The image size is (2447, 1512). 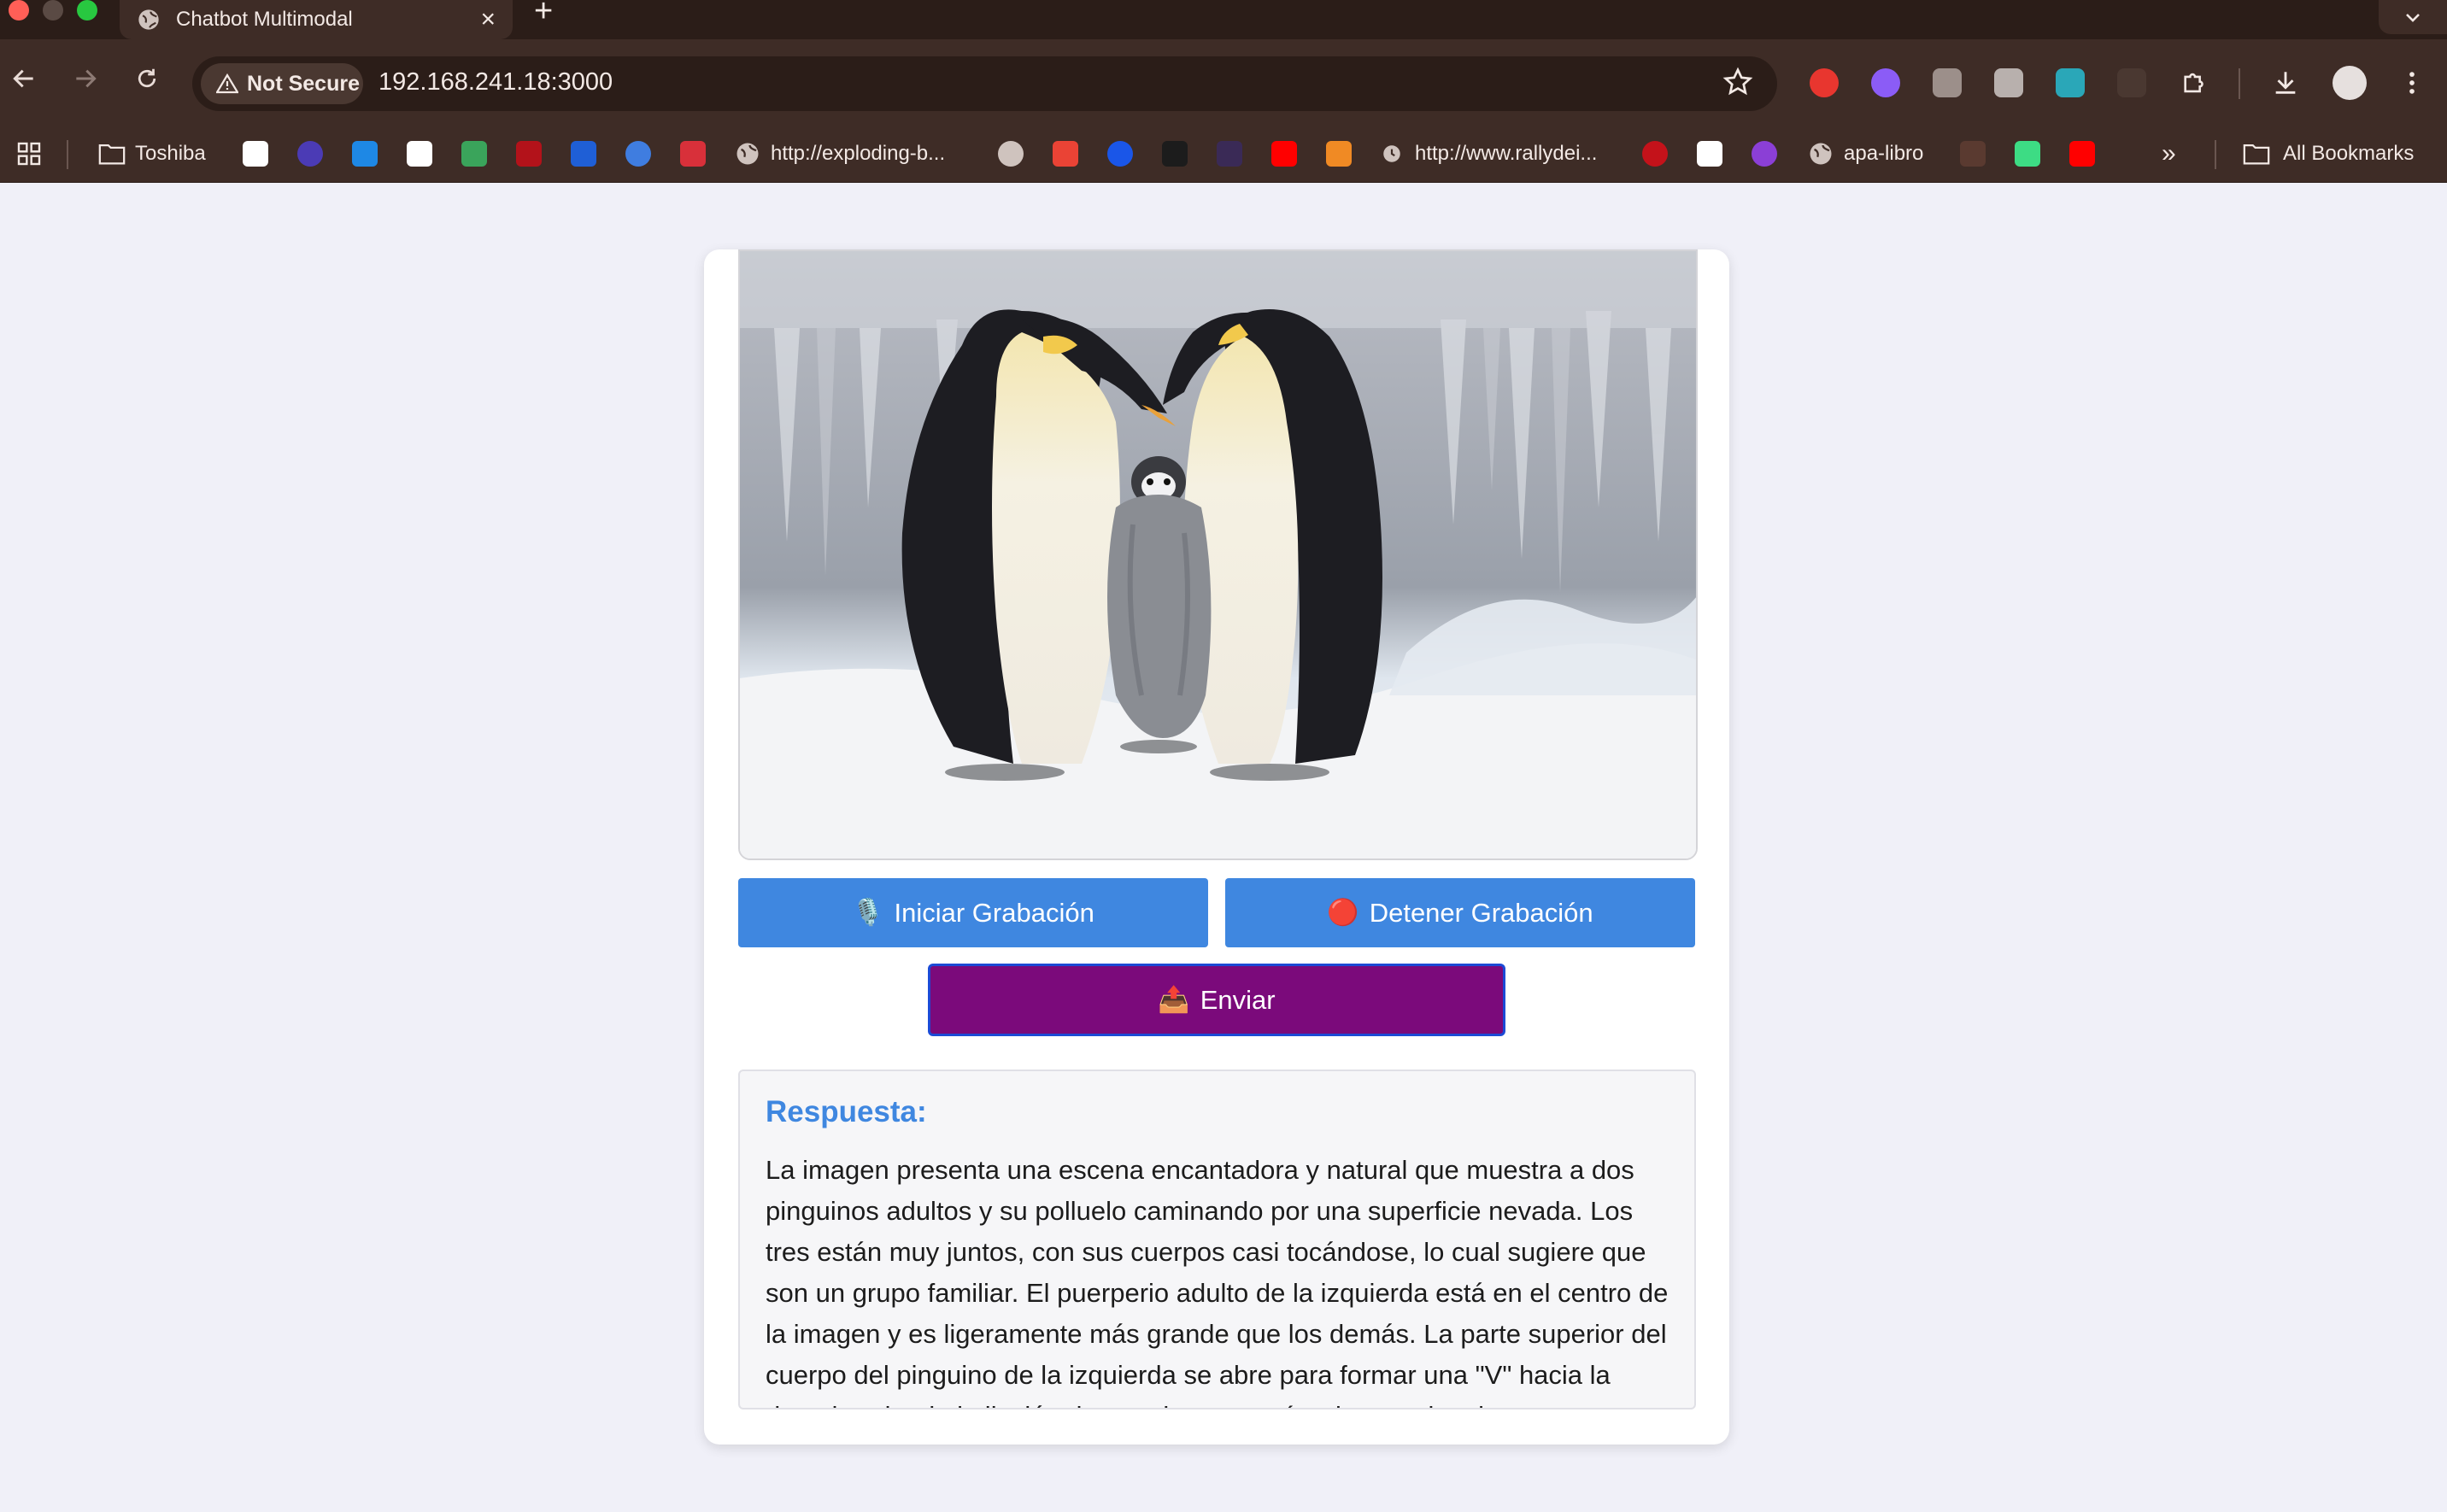 I want to click on bookmark-label: Toshiba, so click(x=171, y=153).